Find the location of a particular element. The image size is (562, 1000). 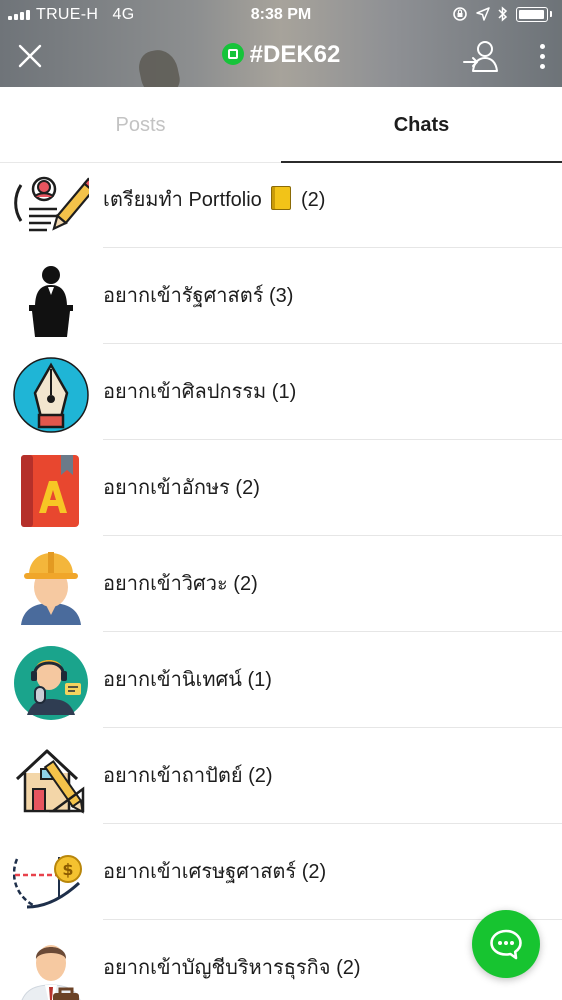

house-design-icon is located at coordinates (51, 779).